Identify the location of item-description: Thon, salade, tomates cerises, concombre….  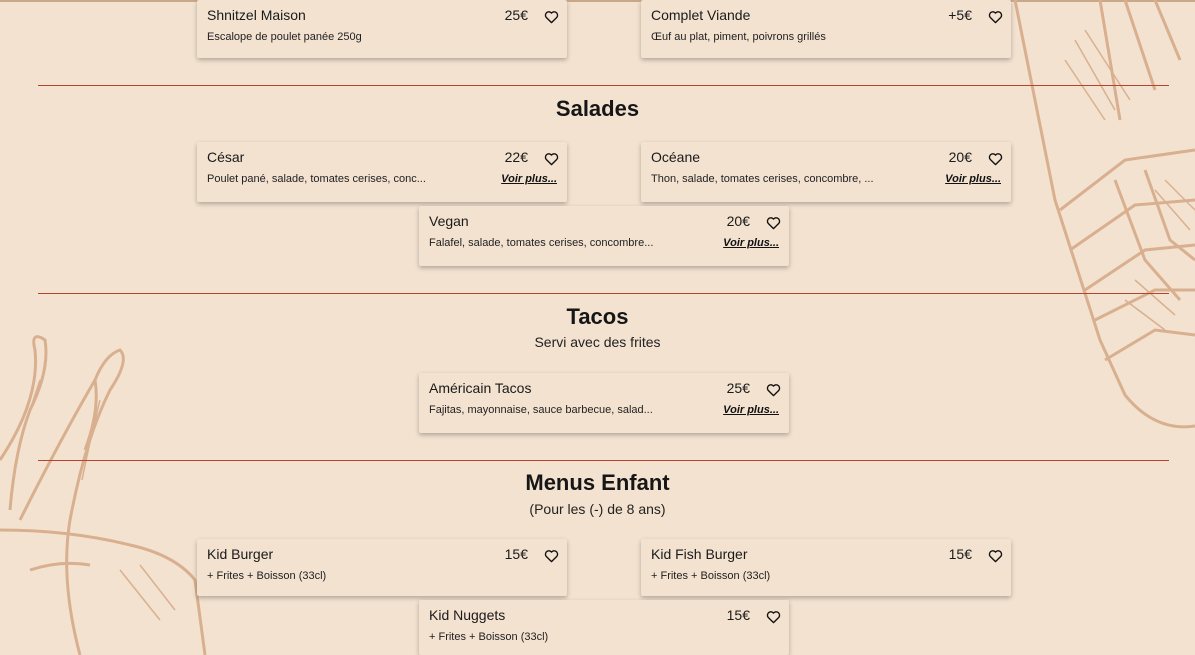
(762, 179).